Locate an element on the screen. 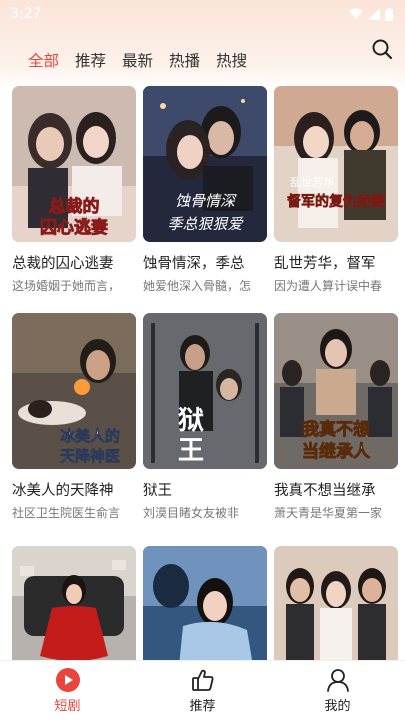 Image resolution: width=405 pixels, height=720 pixels. svg-text: 蚀骨情深 is located at coordinates (206, 201).